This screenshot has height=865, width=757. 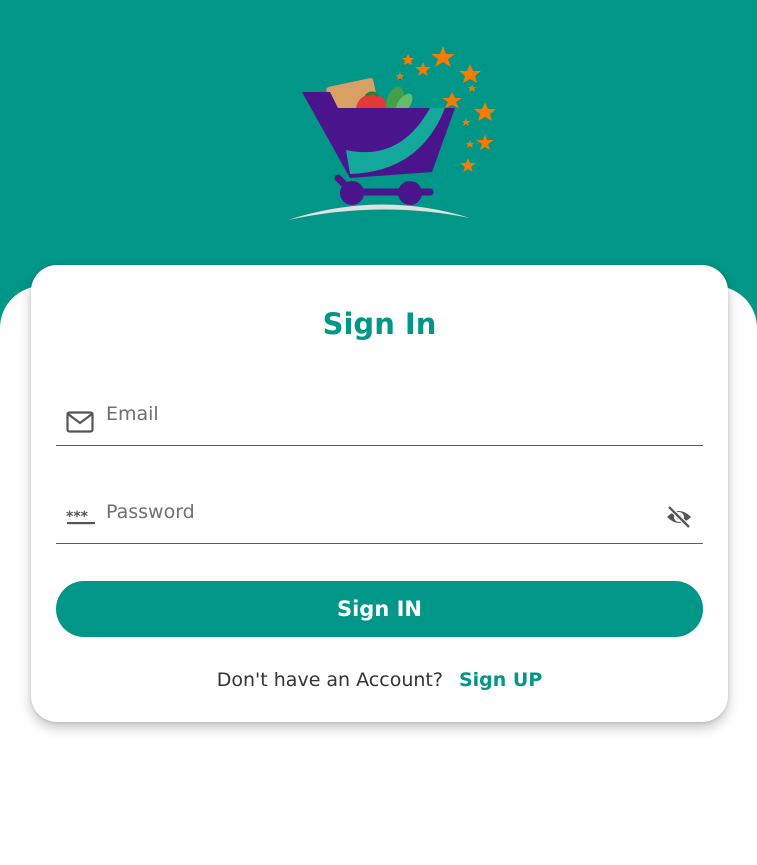 I want to click on sign-up-link: Sign UP, so click(x=500, y=680).